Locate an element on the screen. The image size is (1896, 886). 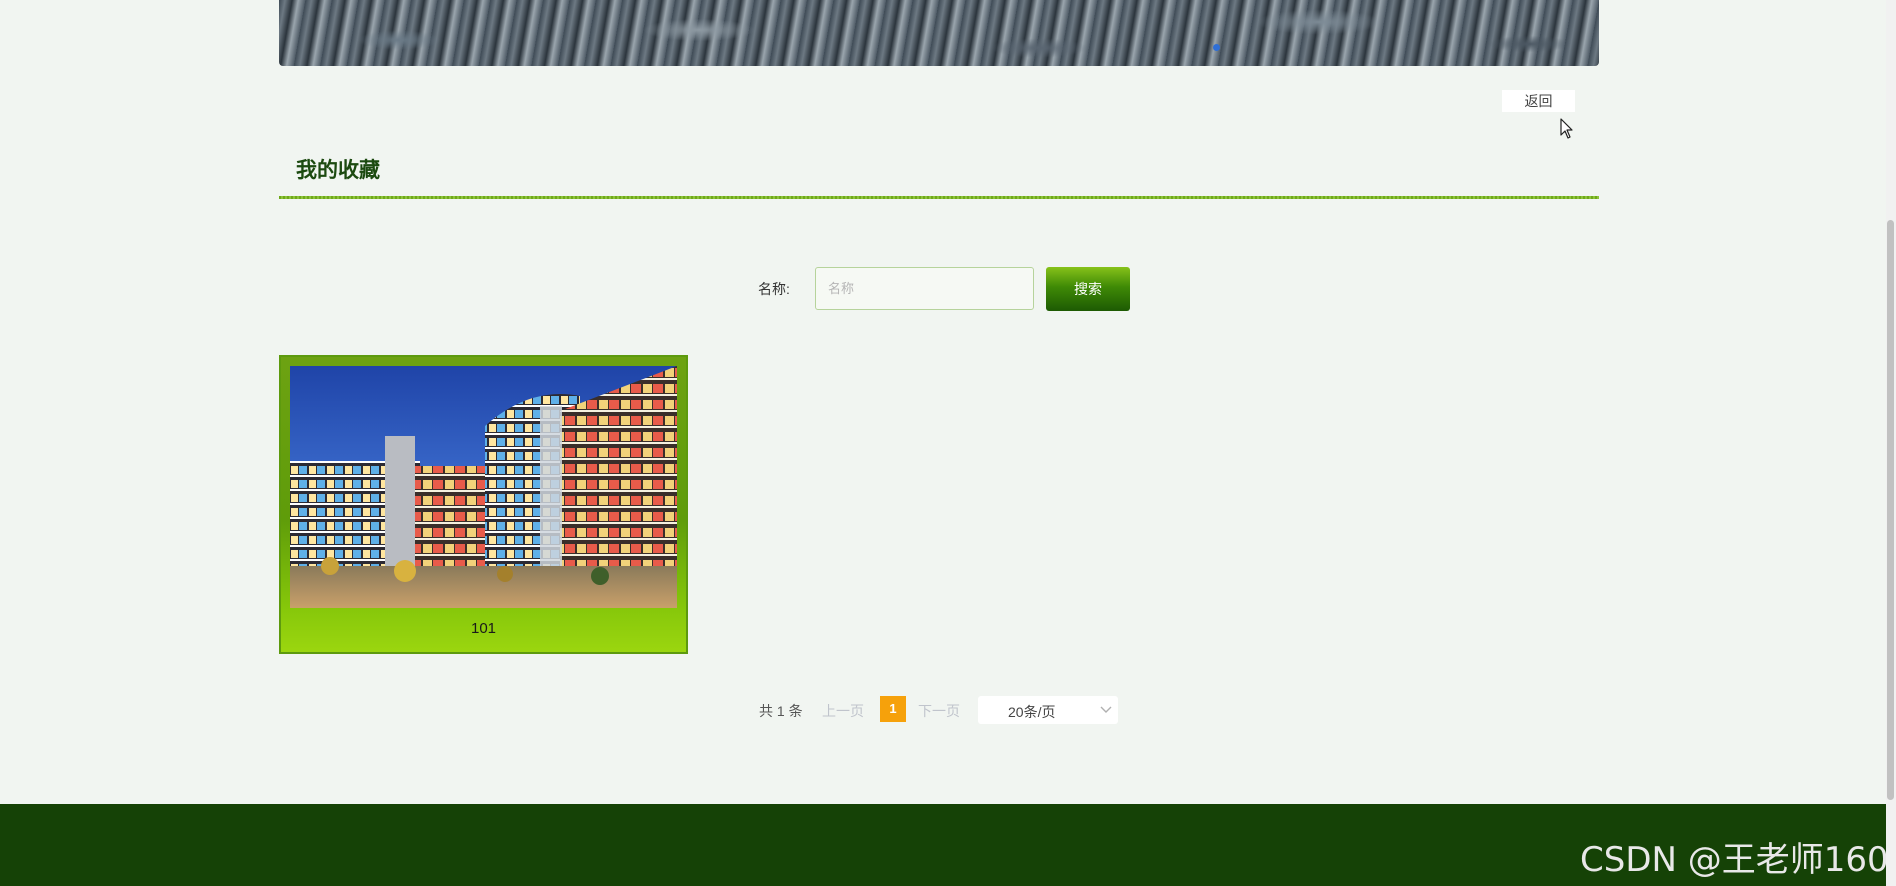
title-divider is located at coordinates (939, 197).